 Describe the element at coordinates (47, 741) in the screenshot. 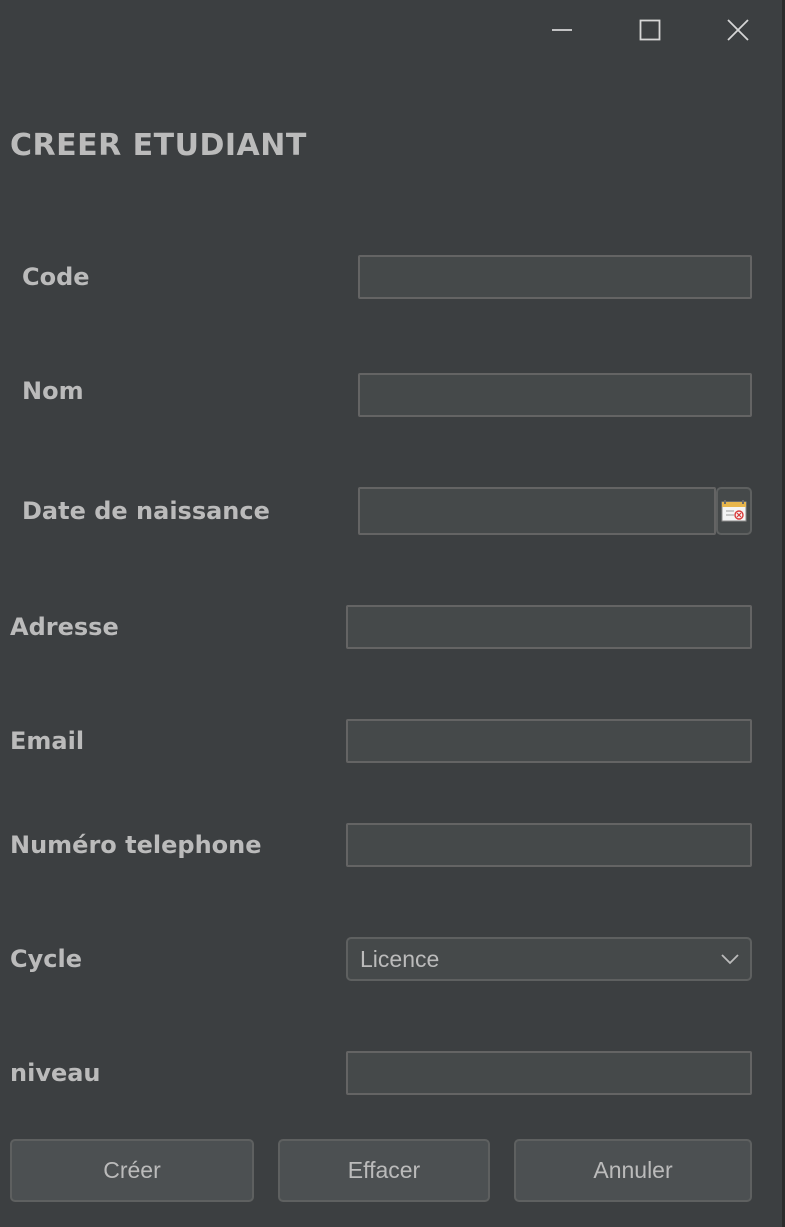

I see `email-label: Email` at that location.